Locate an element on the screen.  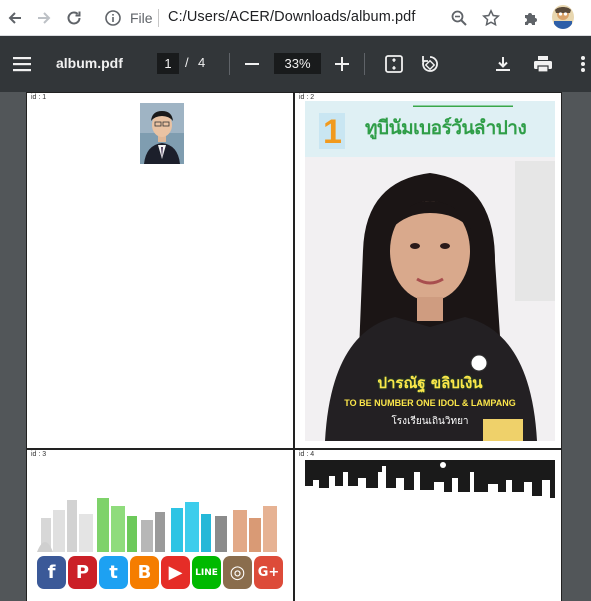
menu-icon is located at coordinates (22, 64).